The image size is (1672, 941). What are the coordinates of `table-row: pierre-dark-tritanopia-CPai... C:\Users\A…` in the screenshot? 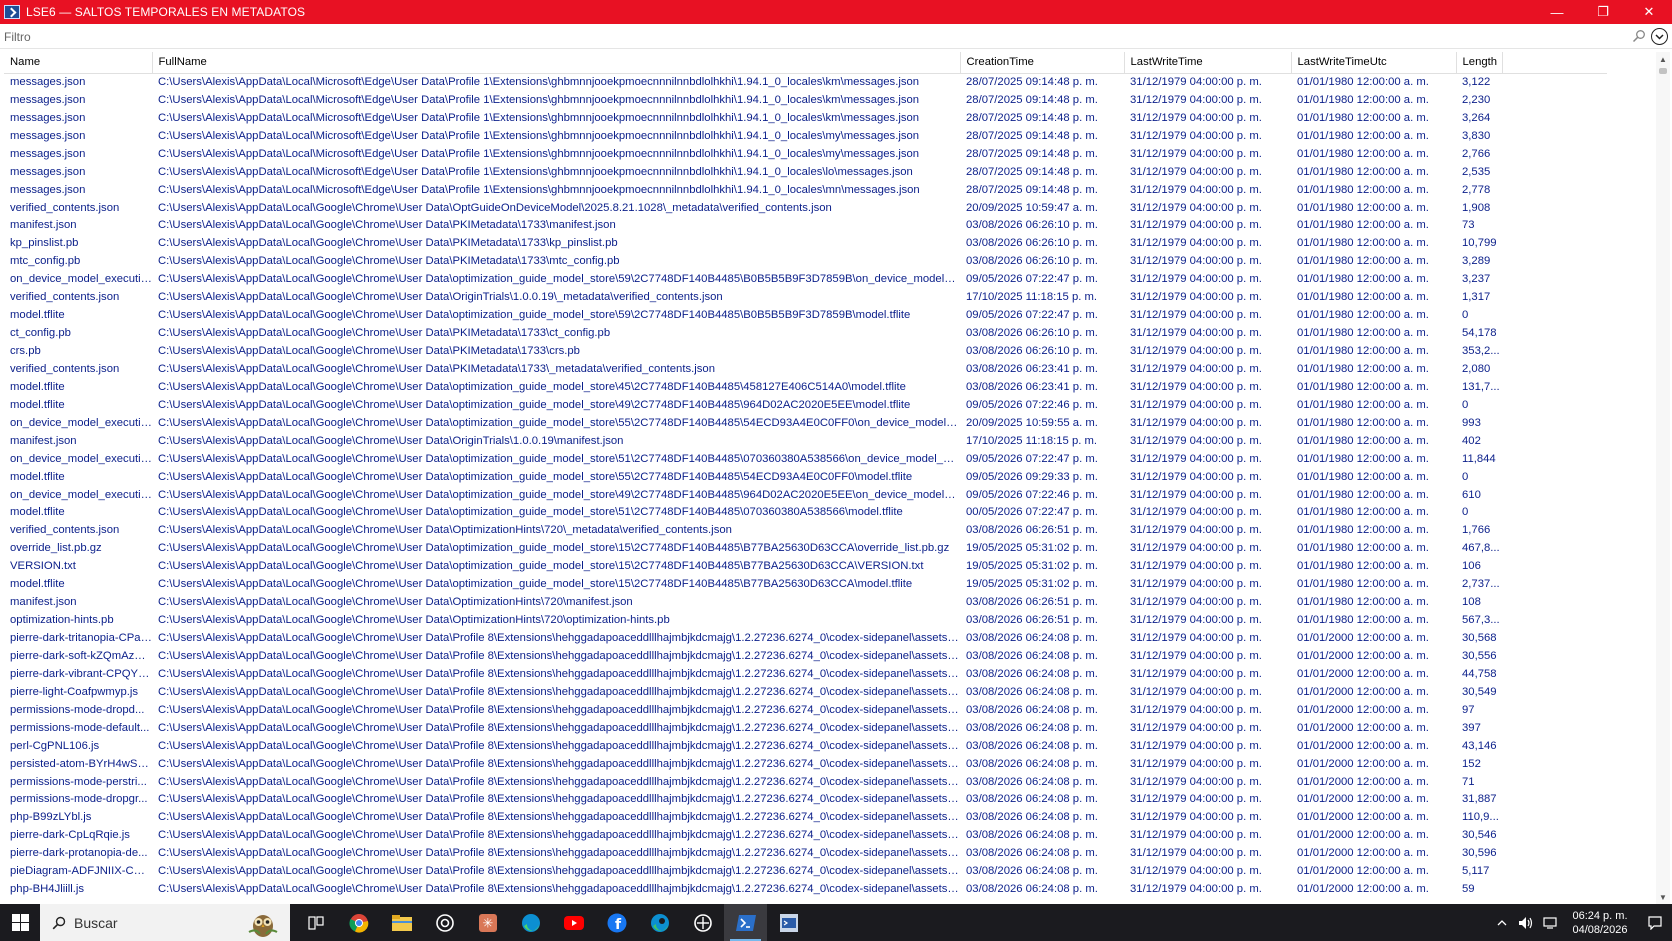 It's located at (805, 638).